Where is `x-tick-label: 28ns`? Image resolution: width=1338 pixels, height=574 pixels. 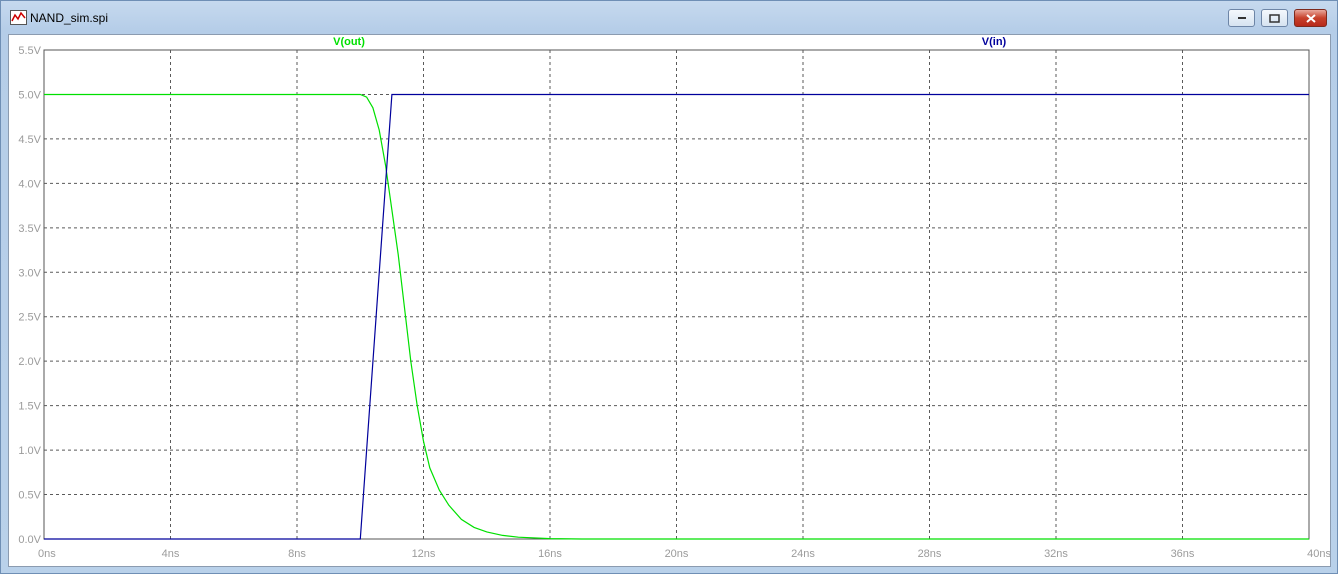
x-tick-label: 28ns is located at coordinates (930, 554).